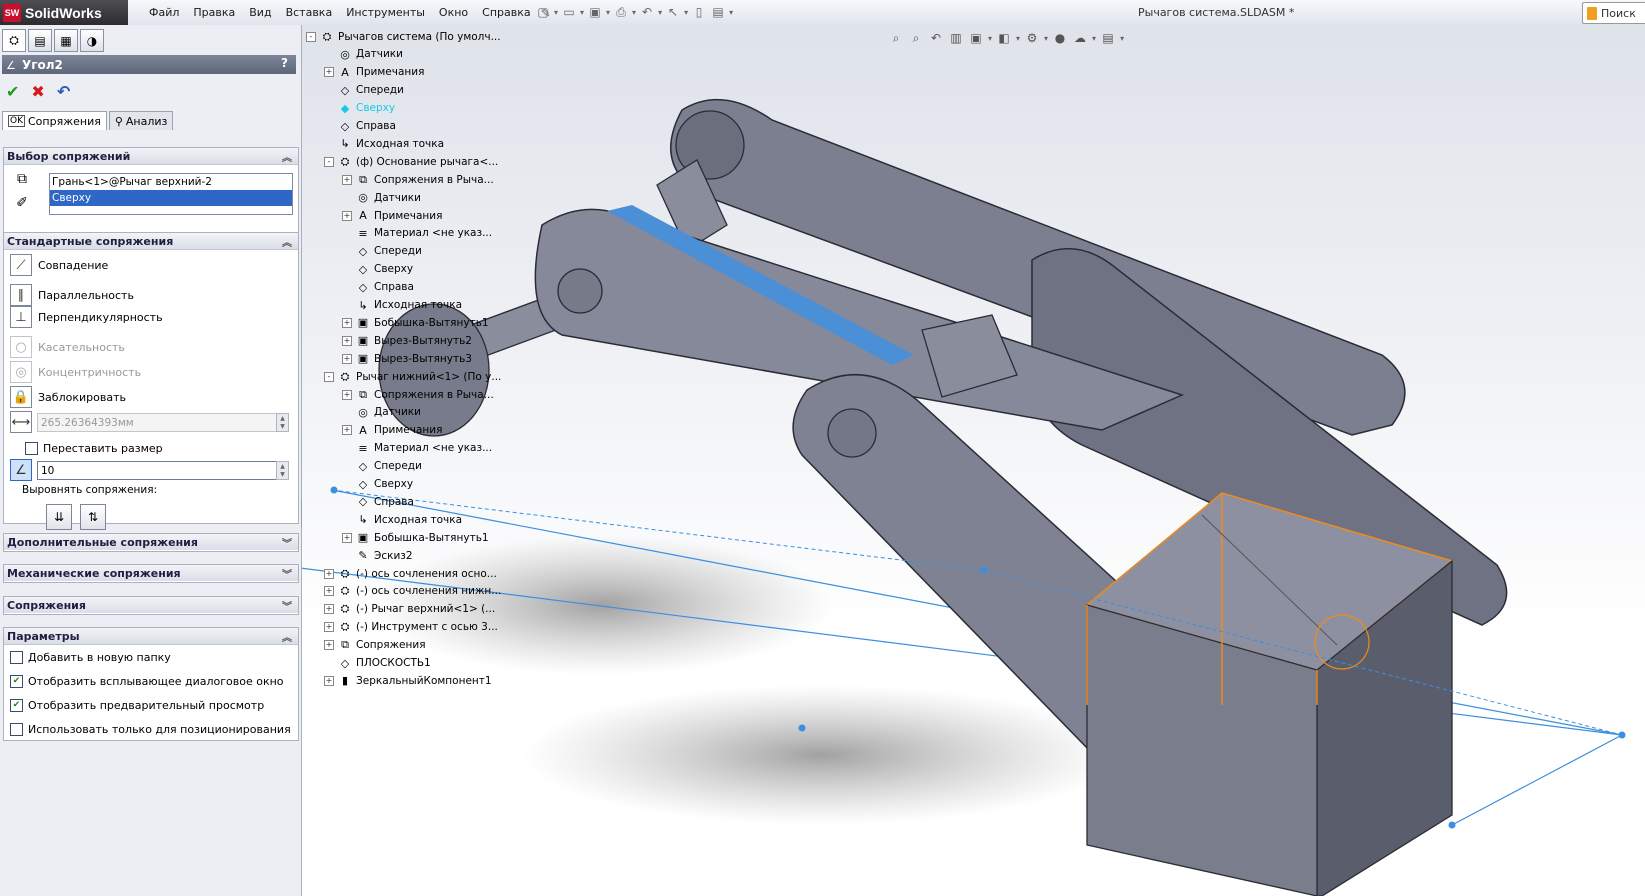 This screenshot has width=1645, height=896. What do you see at coordinates (686, 12) in the screenshot?
I see `select-dropdown-icon: ▾` at bounding box center [686, 12].